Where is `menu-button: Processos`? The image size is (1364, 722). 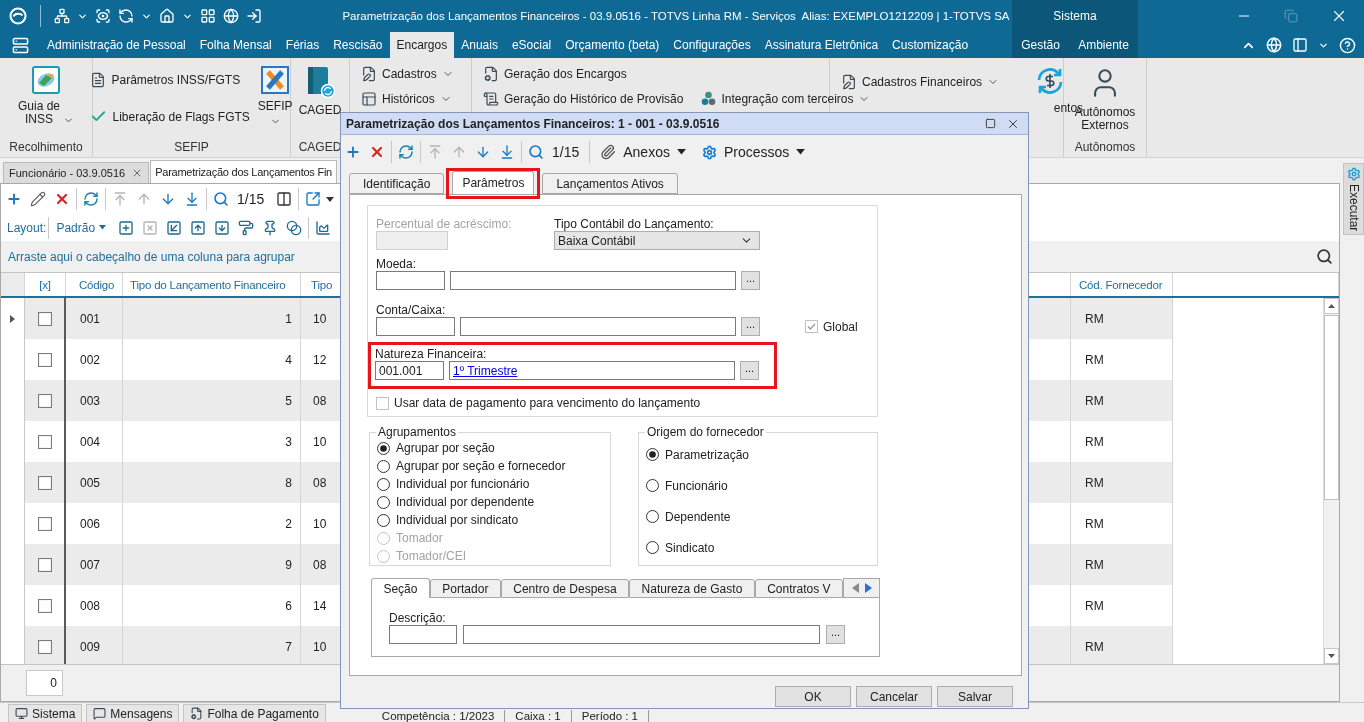 menu-button: Processos is located at coordinates (753, 152).